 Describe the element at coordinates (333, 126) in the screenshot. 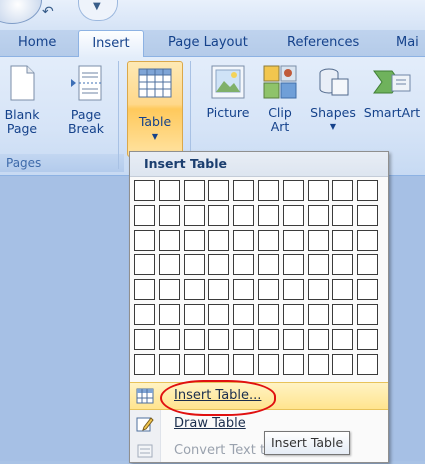

I see `dropdown-arrow-icon: ▼` at that location.